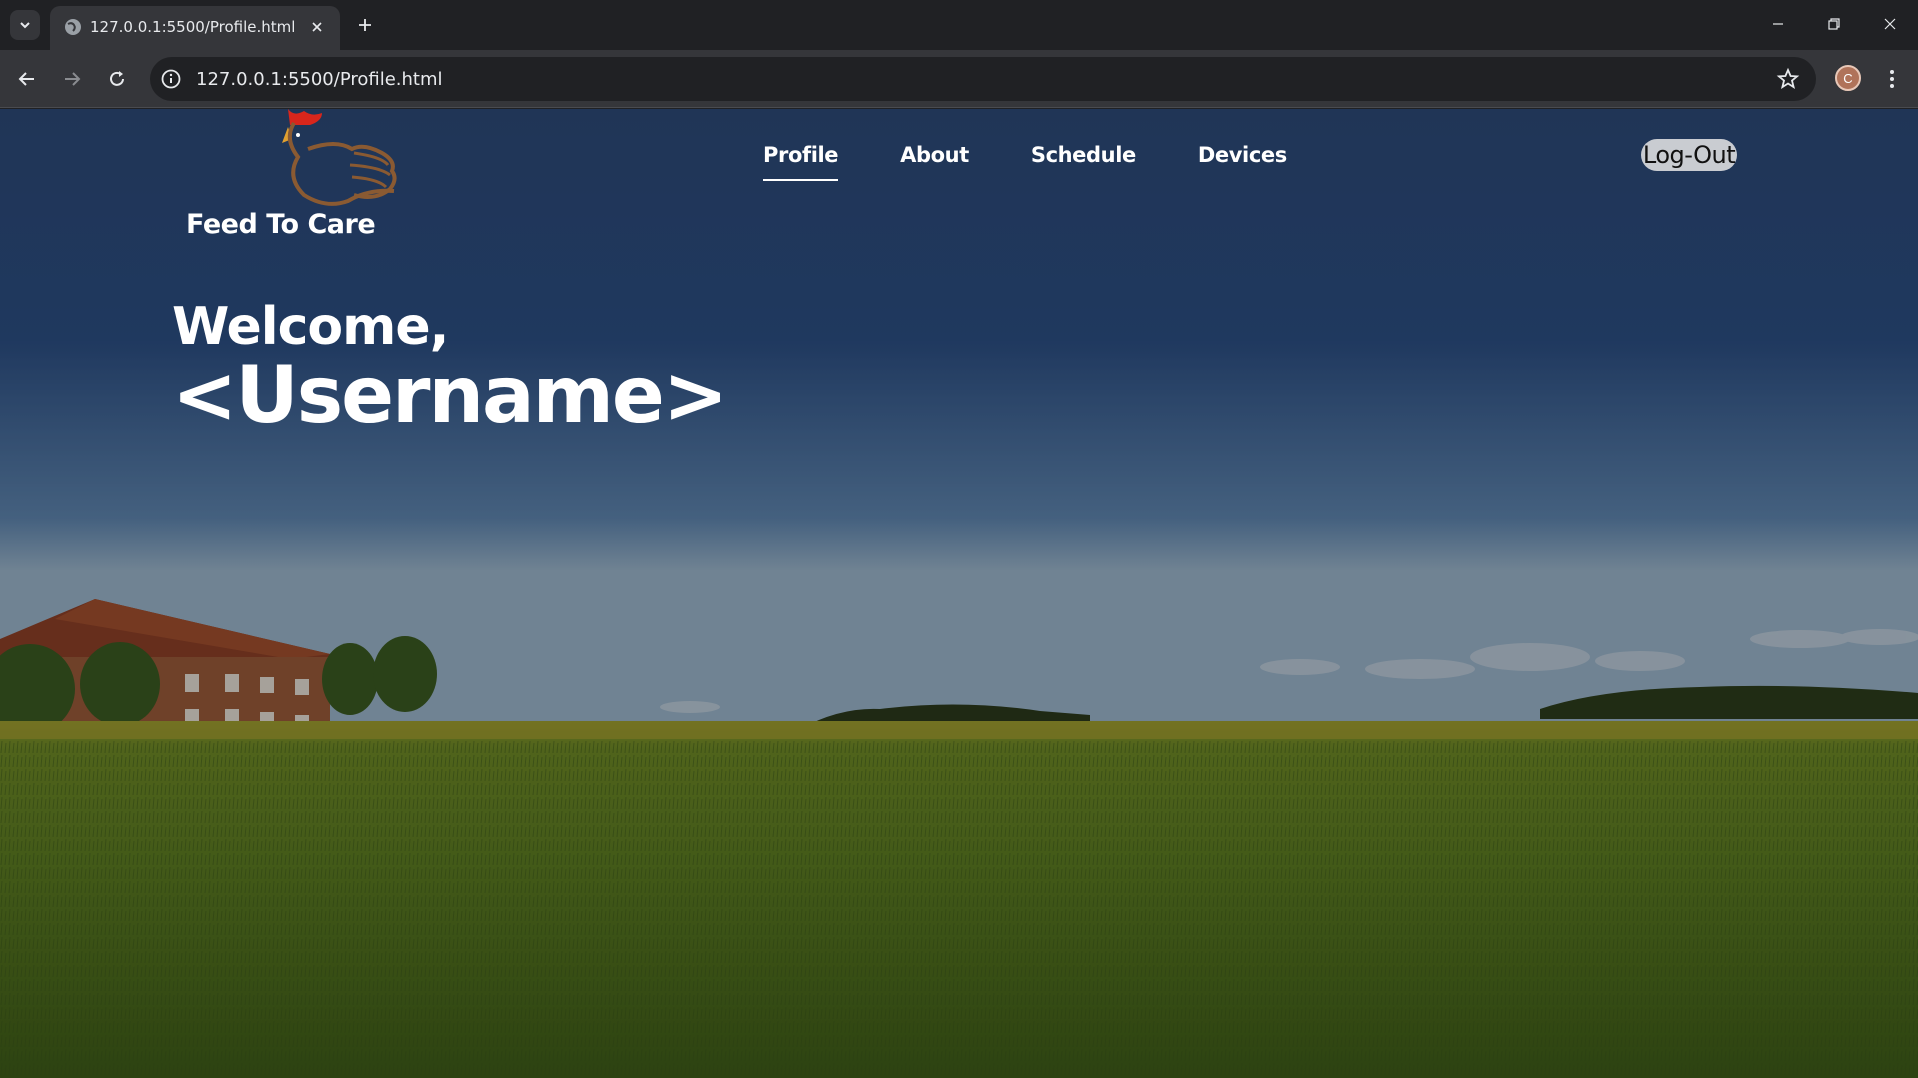 This screenshot has height=1078, width=1918. What do you see at coordinates (1788, 79) in the screenshot?
I see `bookmark-star-icon` at bounding box center [1788, 79].